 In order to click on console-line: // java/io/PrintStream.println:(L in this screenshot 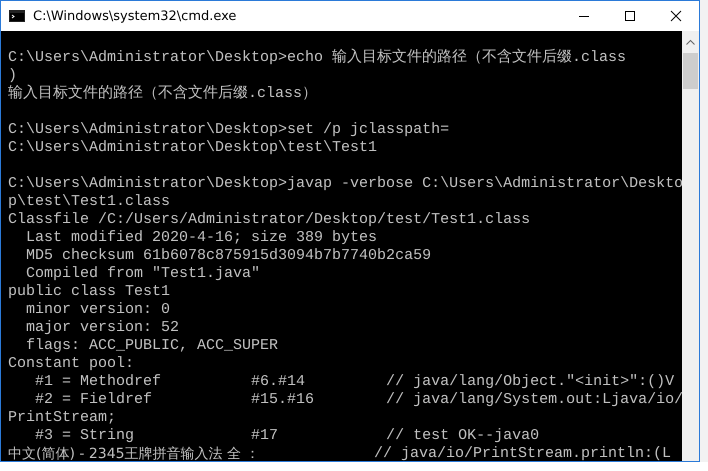, I will do `click(523, 453)`.